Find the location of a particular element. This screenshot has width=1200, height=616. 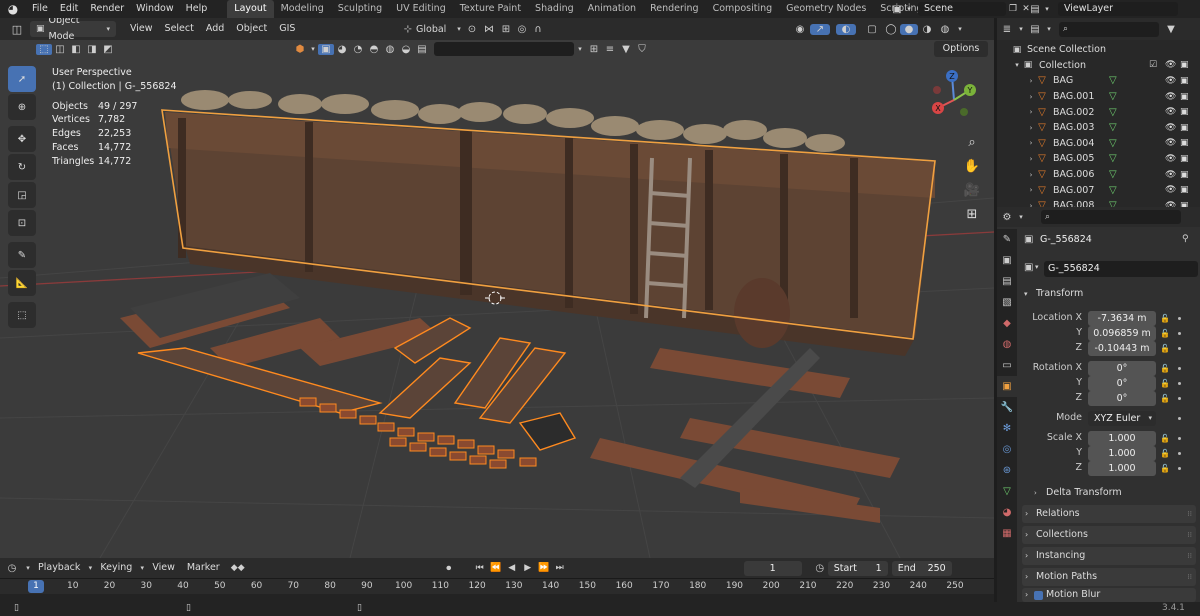

snap-icon: ⋈ is located at coordinates (489, 29).